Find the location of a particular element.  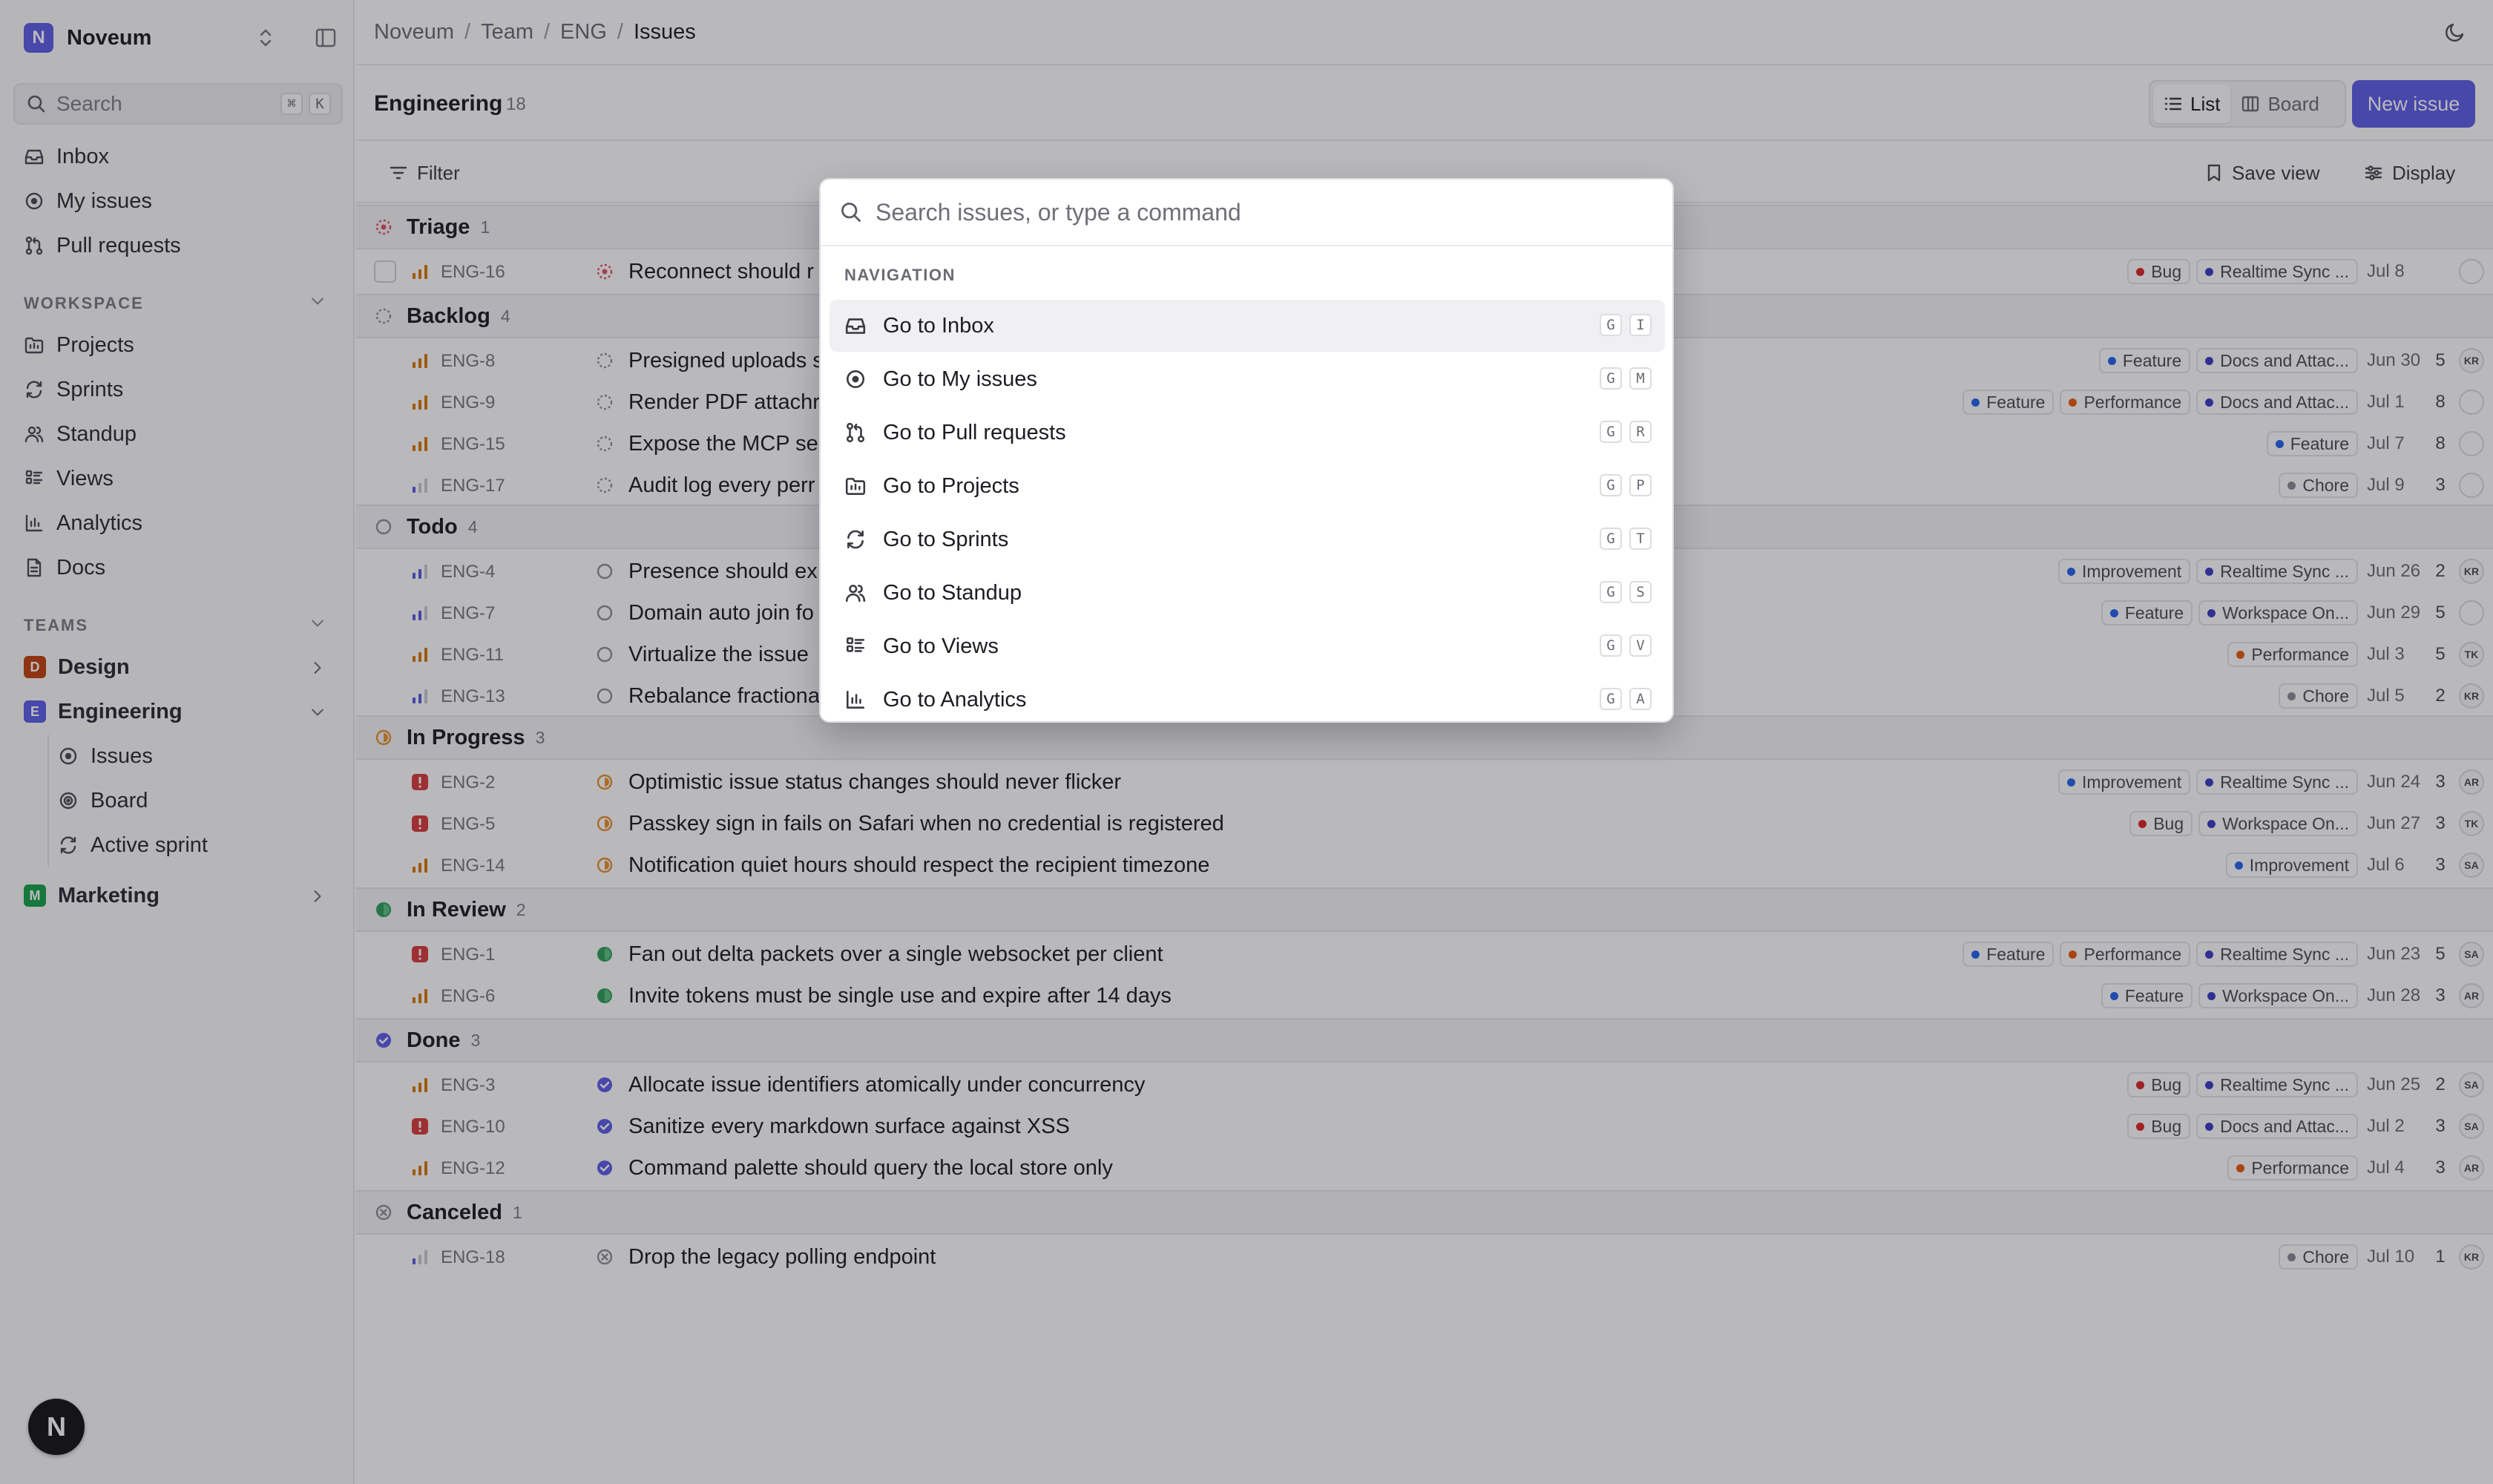

folder-icon is located at coordinates (855, 486).